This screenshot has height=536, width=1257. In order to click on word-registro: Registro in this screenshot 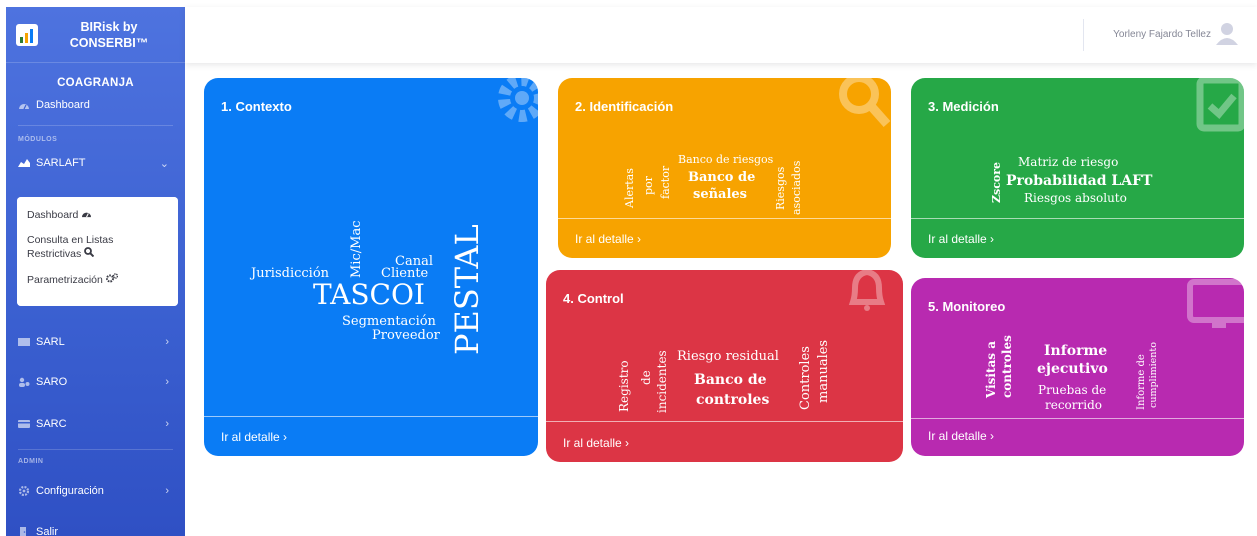, I will do `click(624, 386)`.